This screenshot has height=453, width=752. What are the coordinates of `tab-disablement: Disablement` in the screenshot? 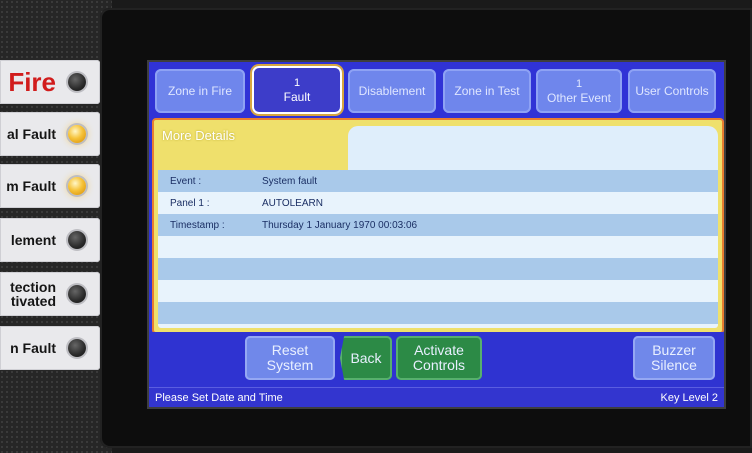 It's located at (392, 91).